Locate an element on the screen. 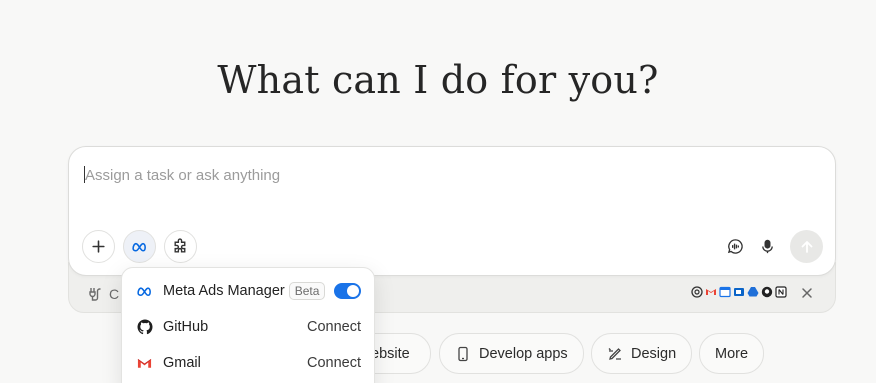 The height and width of the screenshot is (383, 876). popover-item-meta-ads: Meta Ads Manager Beta is located at coordinates (248, 291).